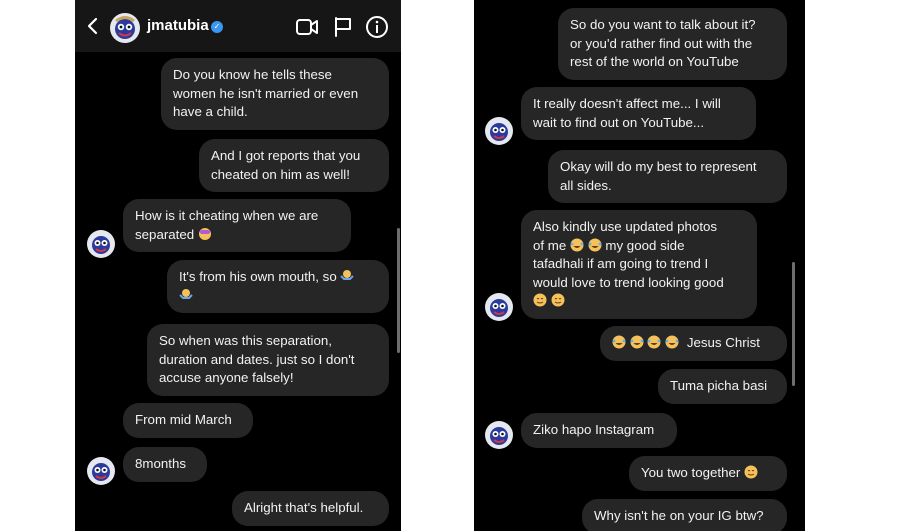 The width and height of the screenshot is (902, 531). I want to click on message-line: Also kindly use updated photos, so click(625, 226).